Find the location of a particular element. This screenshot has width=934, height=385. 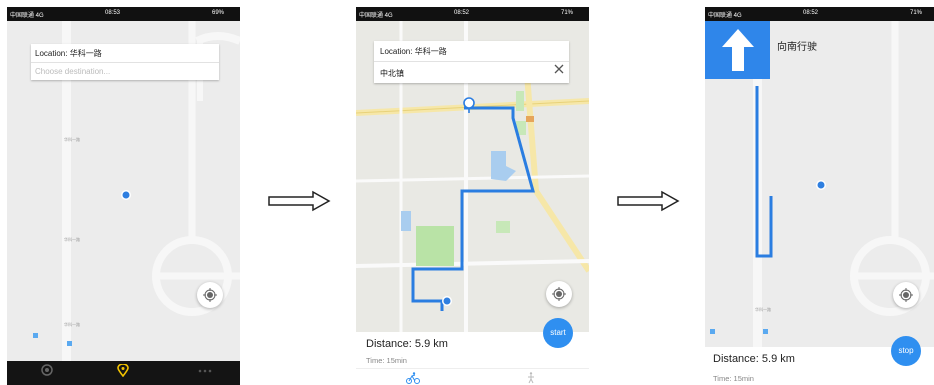

arrow-up-icon is located at coordinates (738, 50).